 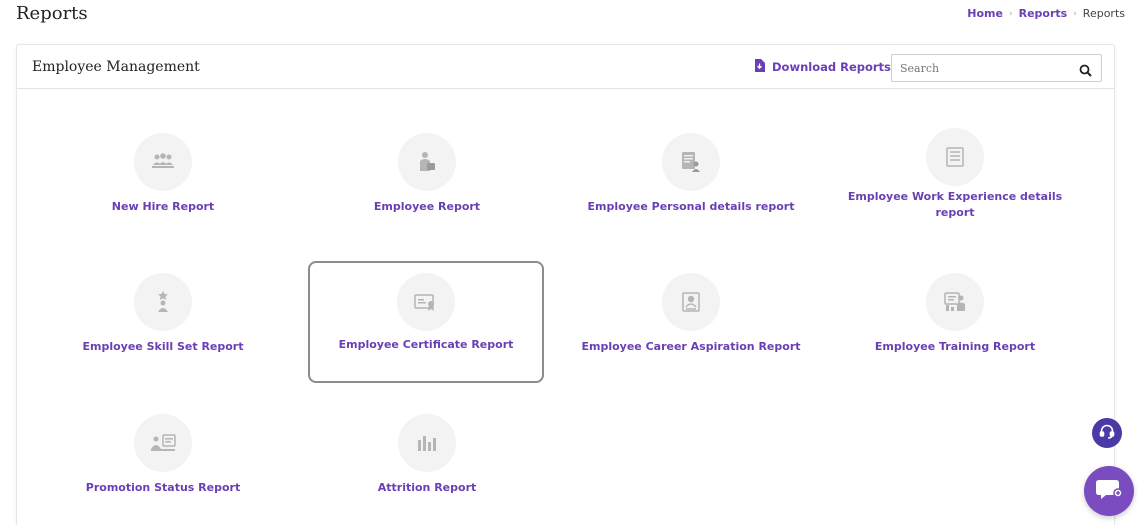 I want to click on report-item-skill-set: Employee Skill Set Report, so click(x=163, y=324).